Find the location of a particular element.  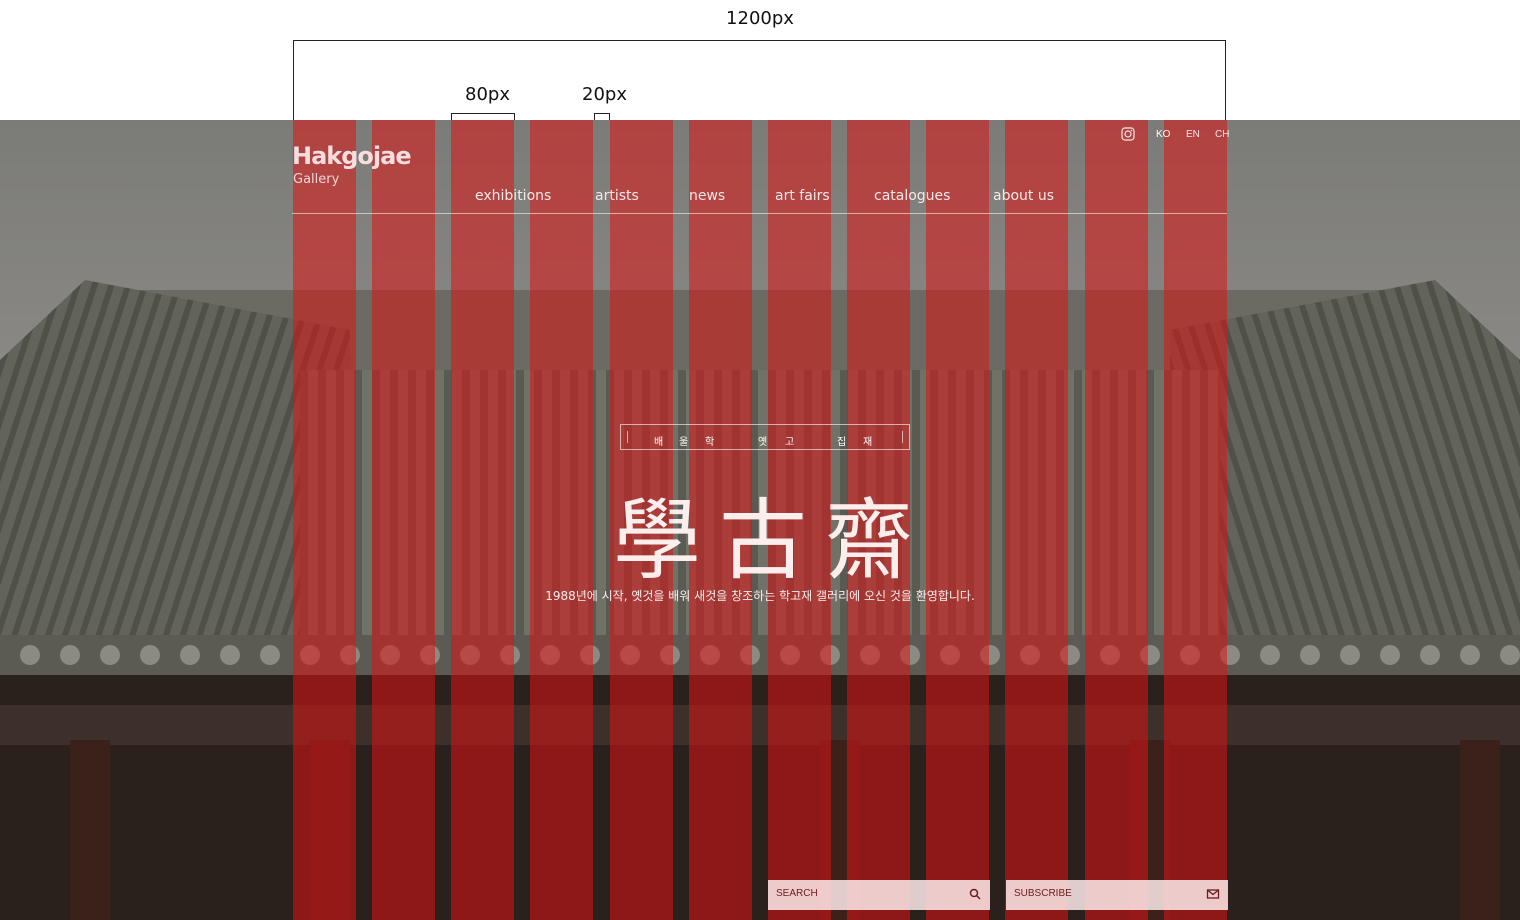

language-ch: CH is located at coordinates (1222, 134).